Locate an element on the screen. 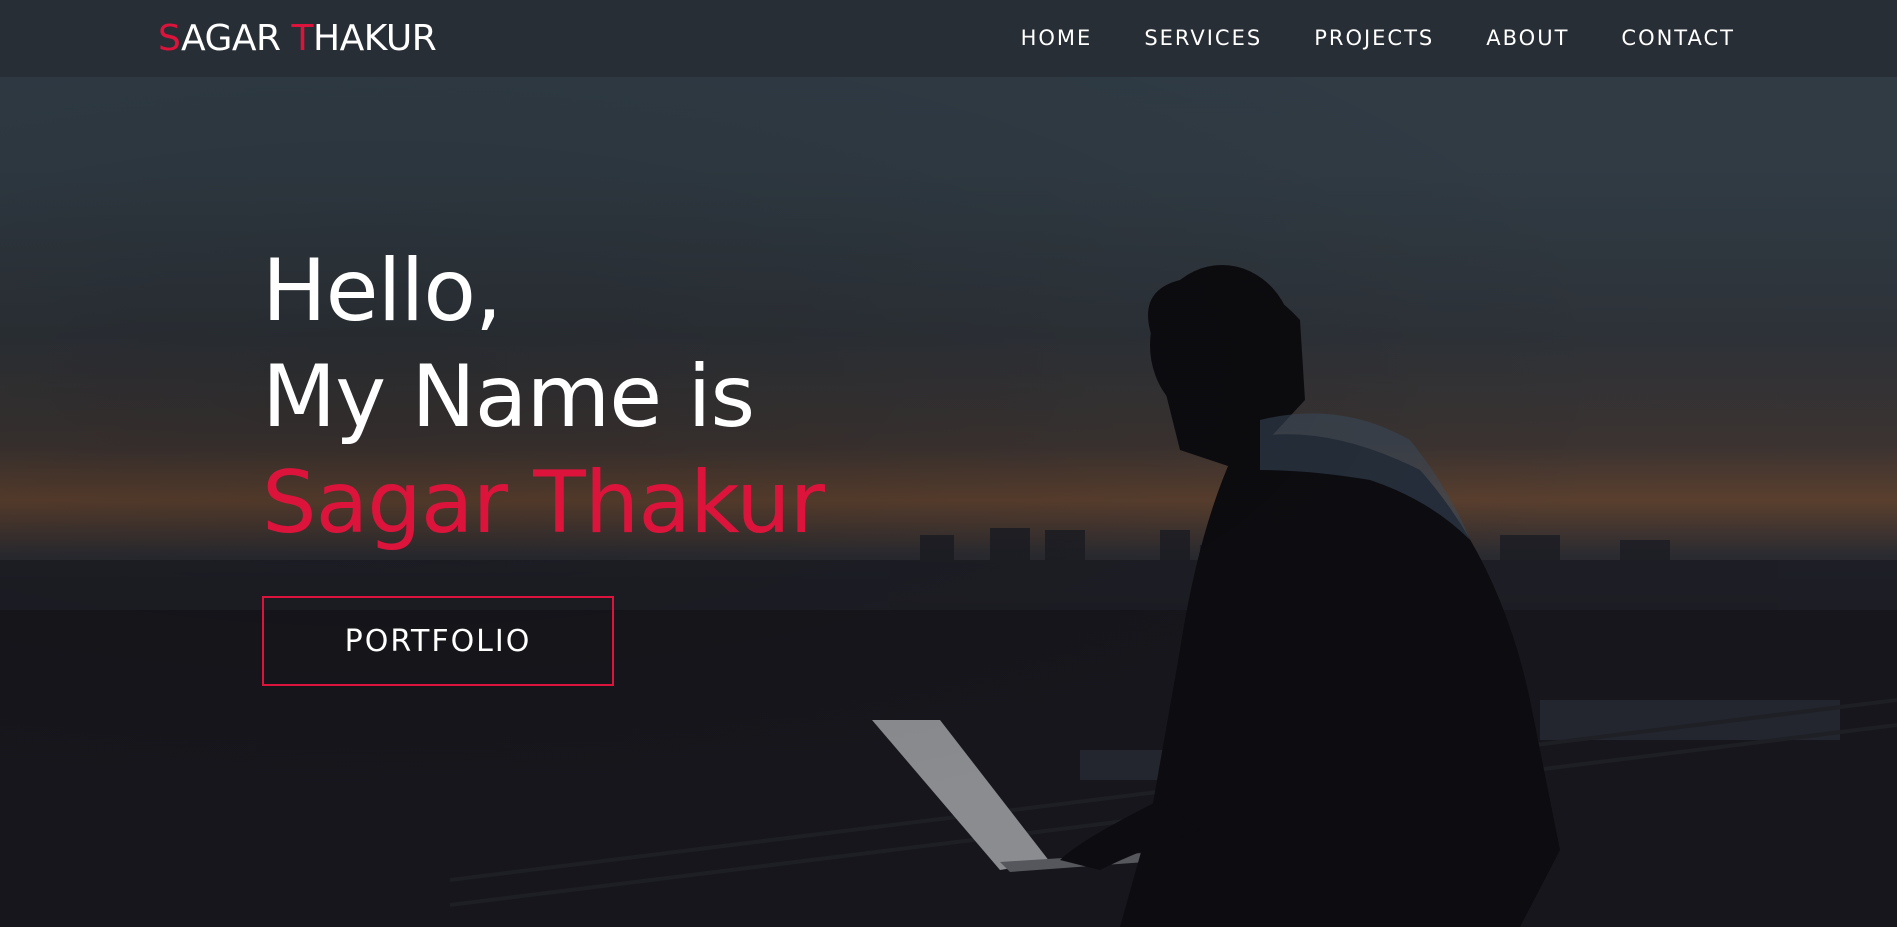 Image resolution: width=1897 pixels, height=927 pixels. nav-link-home: HOME is located at coordinates (1057, 38).